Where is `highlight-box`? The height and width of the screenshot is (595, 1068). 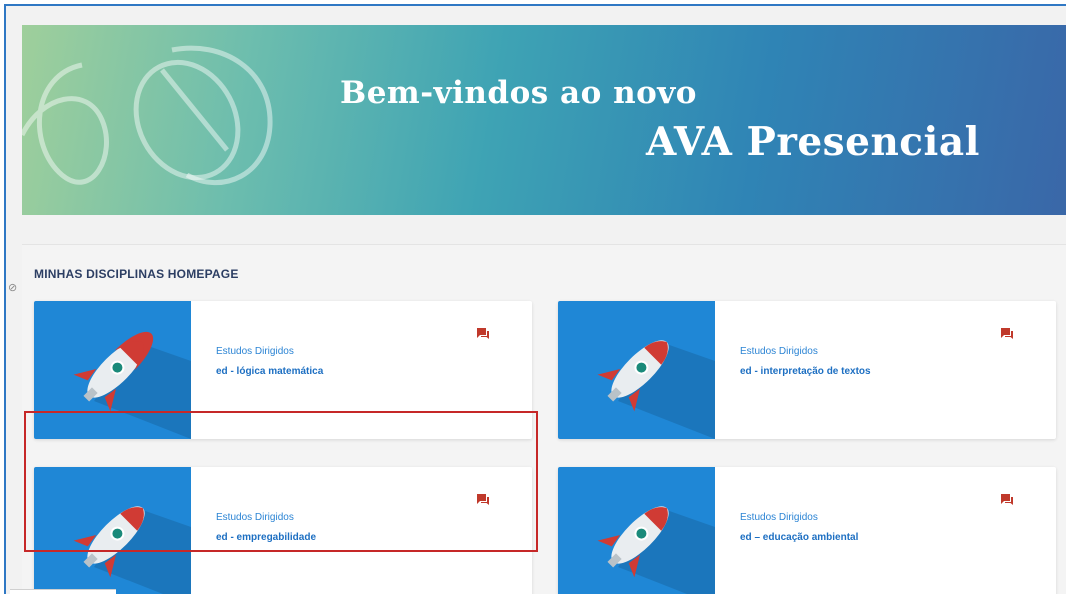 highlight-box is located at coordinates (281, 481).